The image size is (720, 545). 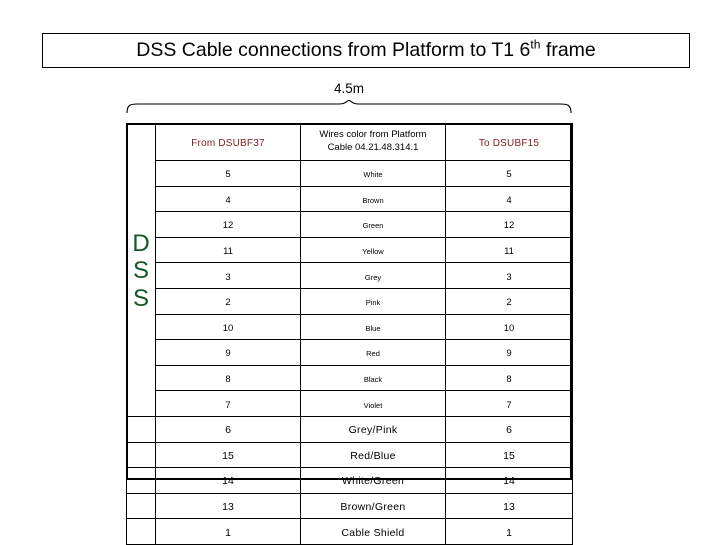 I want to click on from-pin-value: 13, so click(x=228, y=507).